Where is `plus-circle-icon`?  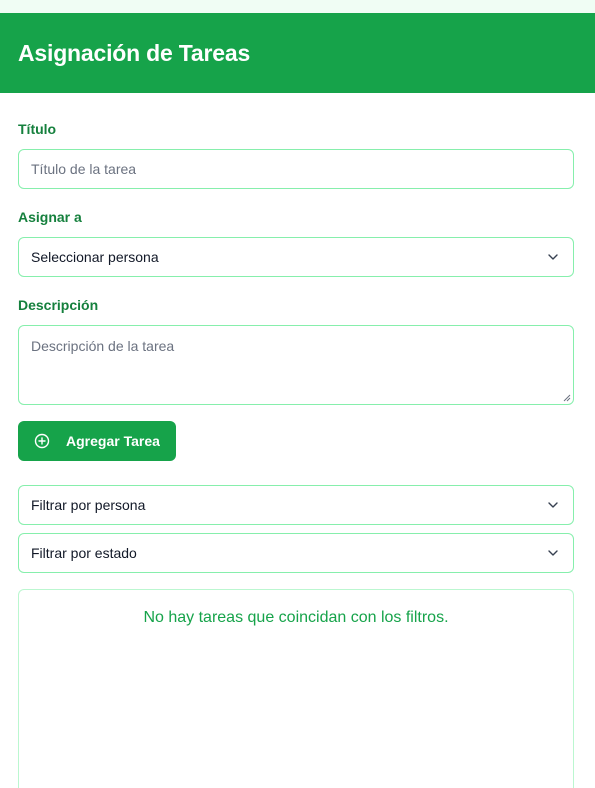
plus-circle-icon is located at coordinates (42, 441).